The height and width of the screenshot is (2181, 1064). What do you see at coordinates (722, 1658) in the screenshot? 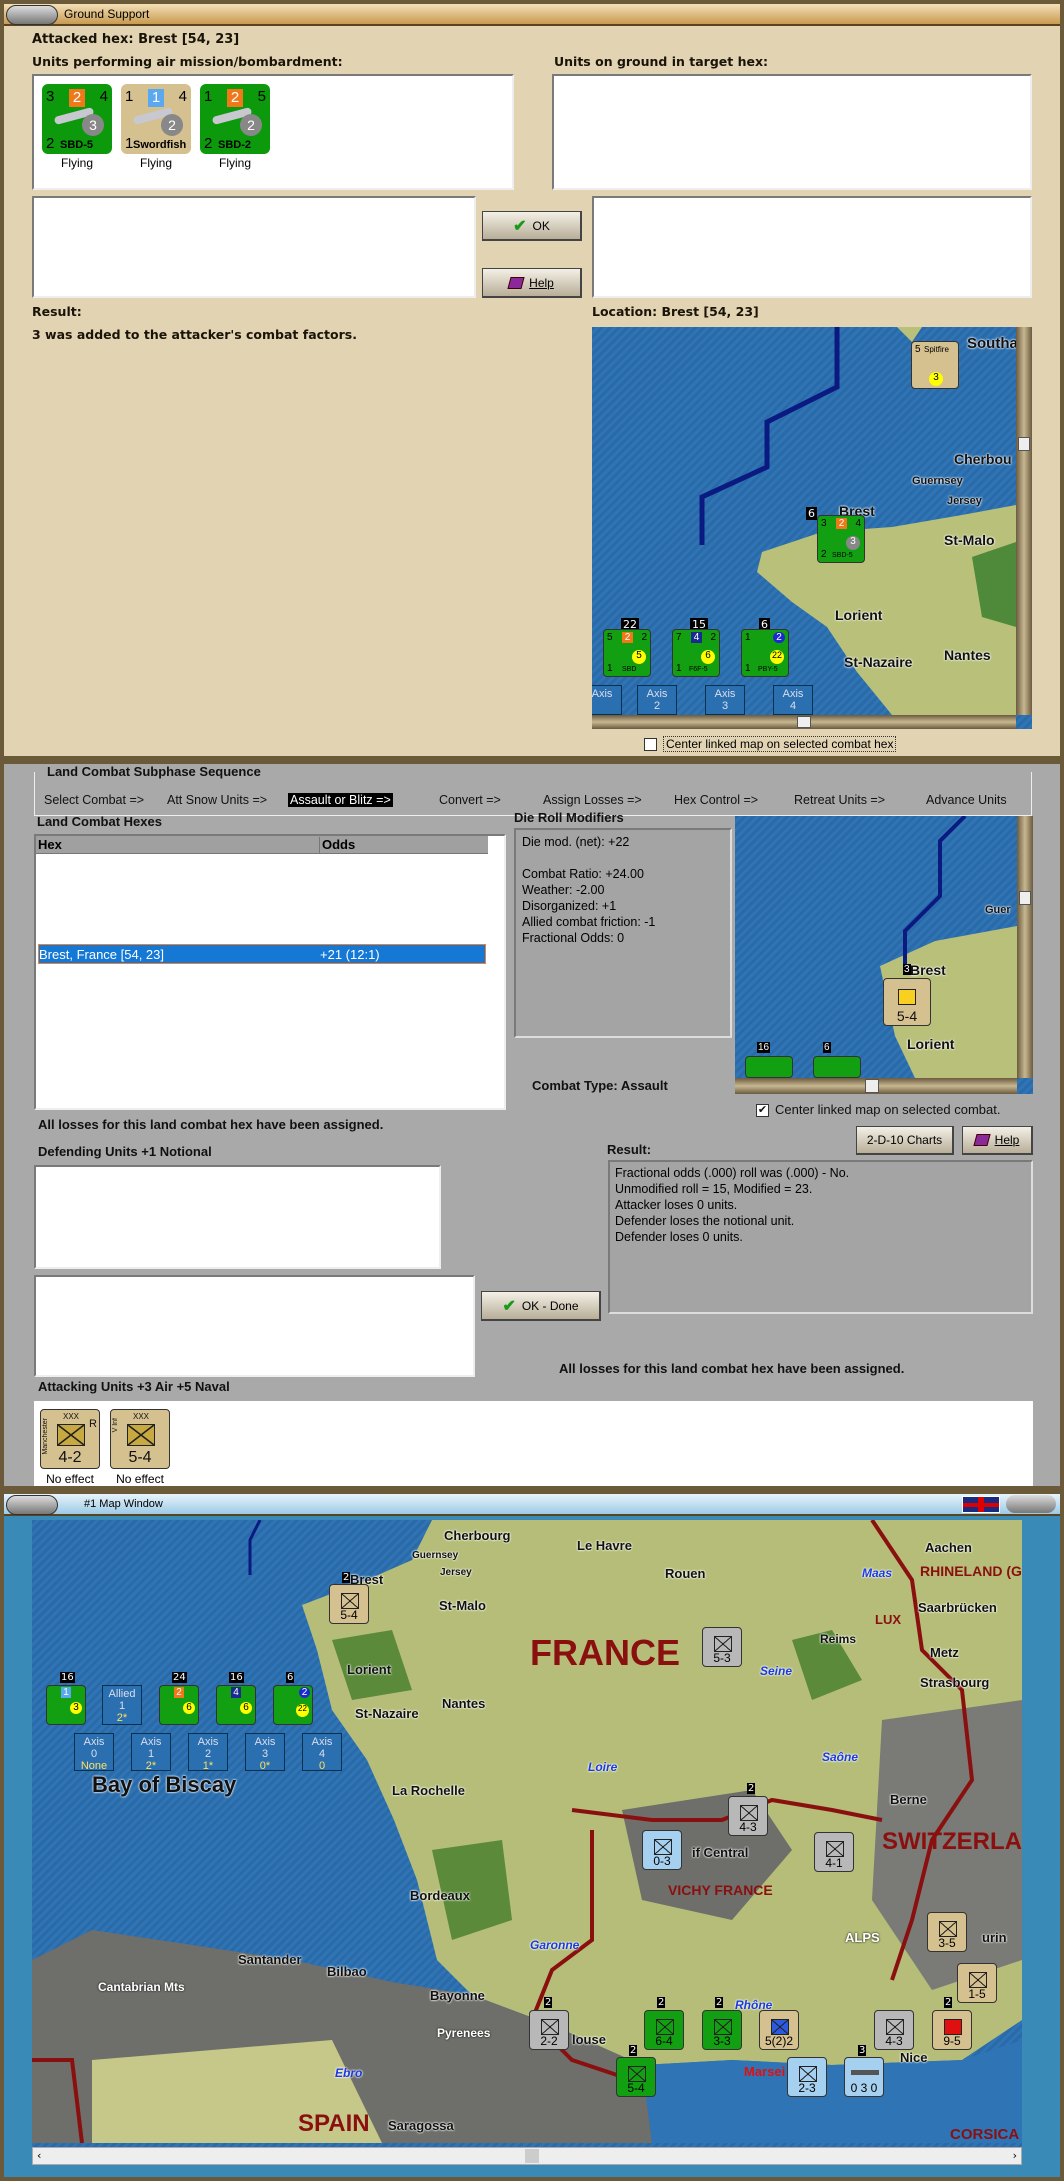
I see `counter-value: 5-3` at bounding box center [722, 1658].